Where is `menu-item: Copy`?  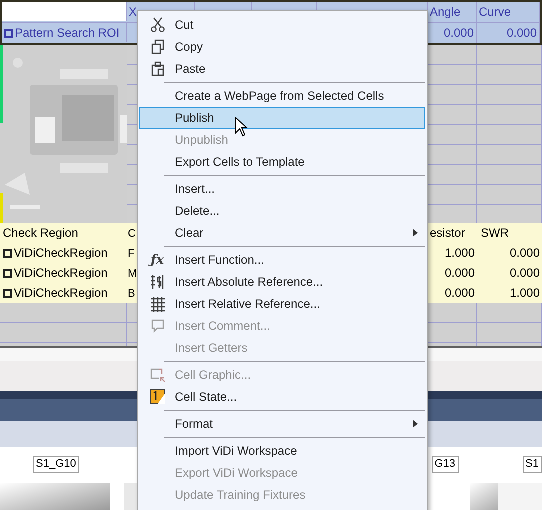
menu-item: Copy is located at coordinates (282, 47).